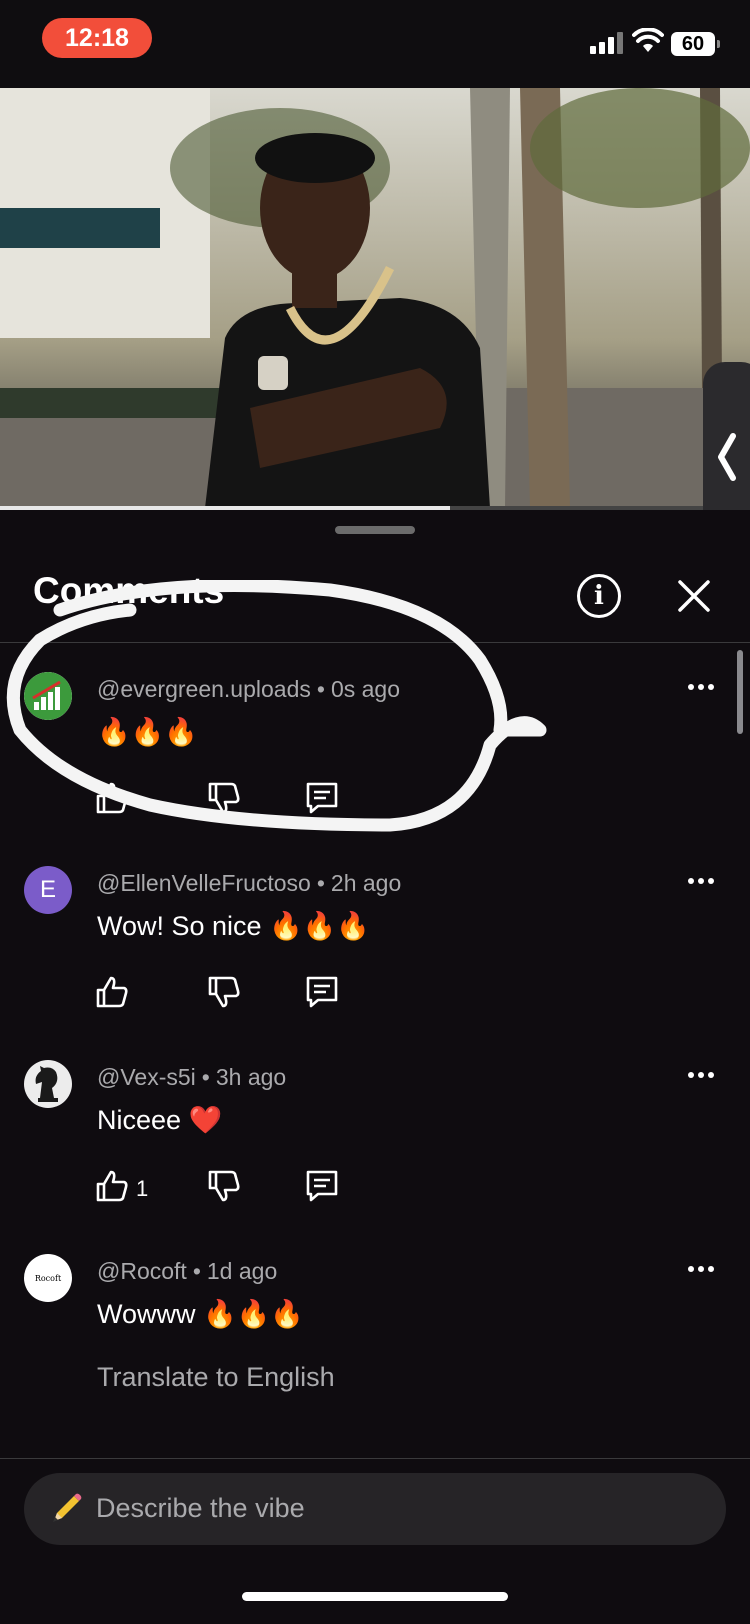  What do you see at coordinates (129, 590) in the screenshot?
I see `sheet-title: Comments` at bounding box center [129, 590].